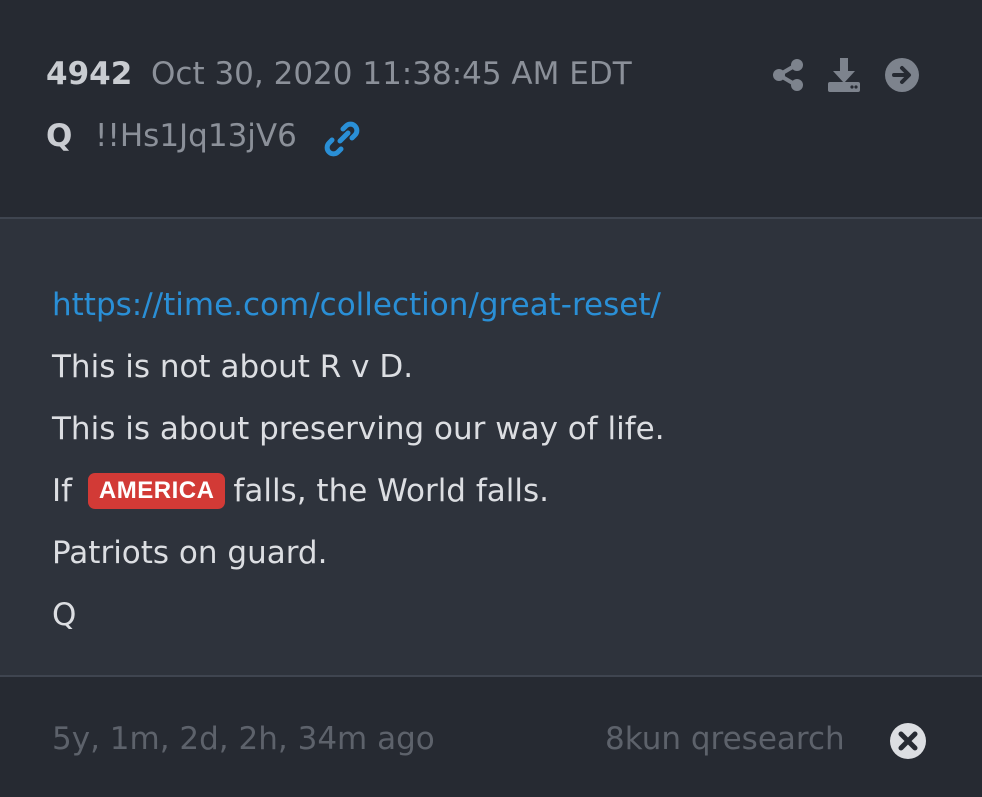  Describe the element at coordinates (196, 136) in the screenshot. I see `post-tripcode: !!Hs1Jq13jV6` at that location.